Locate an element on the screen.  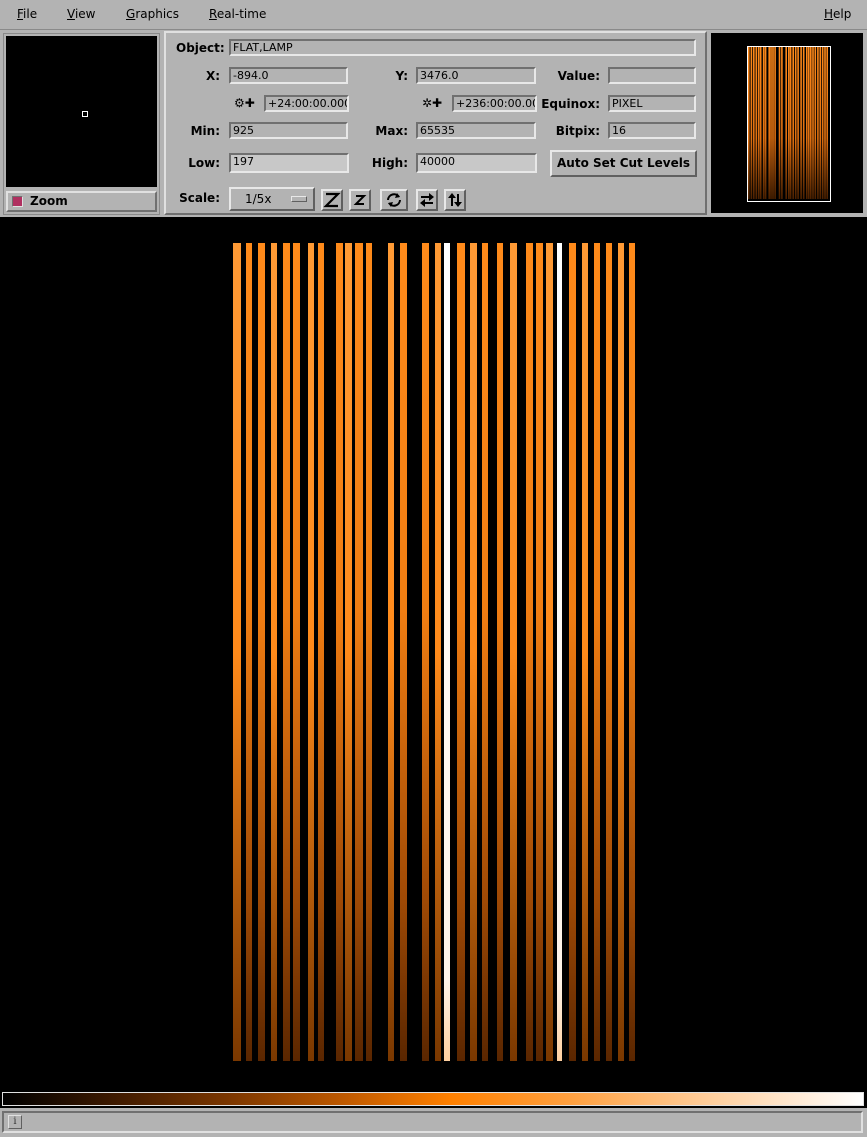
auto-set-cut-levels-button: Auto Set Cut Levels is located at coordinates (623, 163).